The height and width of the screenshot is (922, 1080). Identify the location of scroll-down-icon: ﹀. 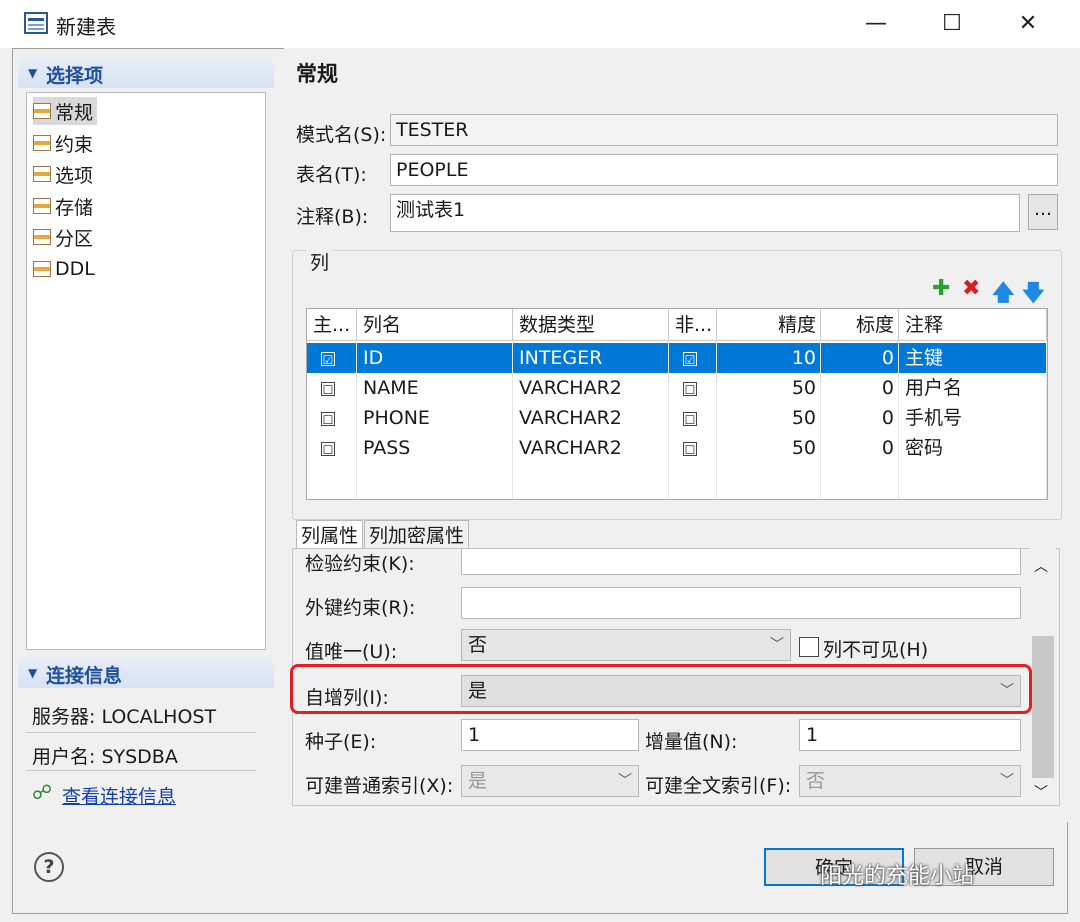
(1041, 792).